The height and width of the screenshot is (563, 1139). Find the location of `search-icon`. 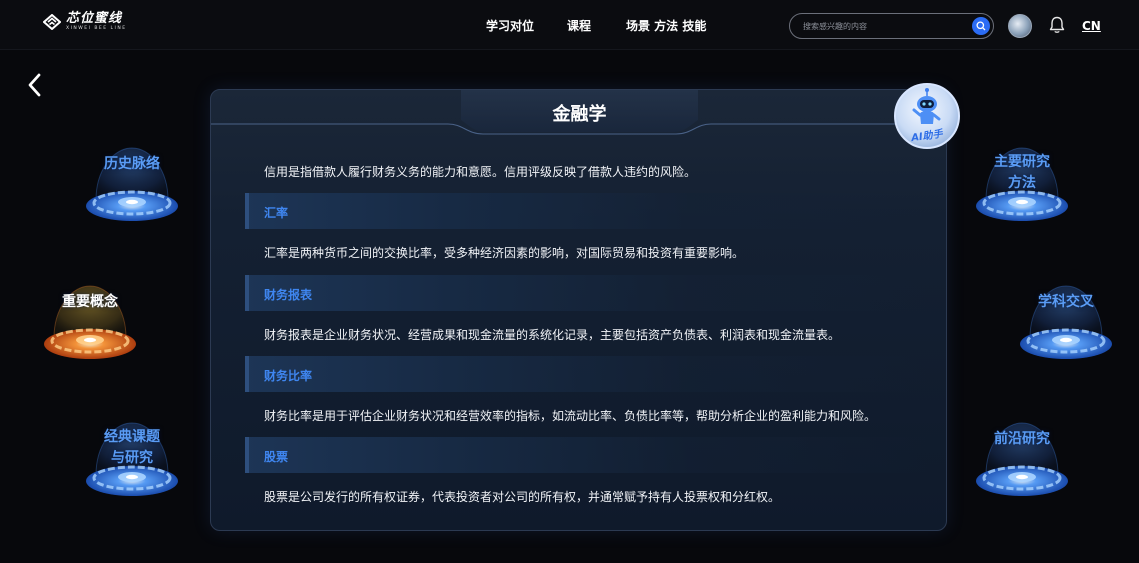

search-icon is located at coordinates (981, 26).